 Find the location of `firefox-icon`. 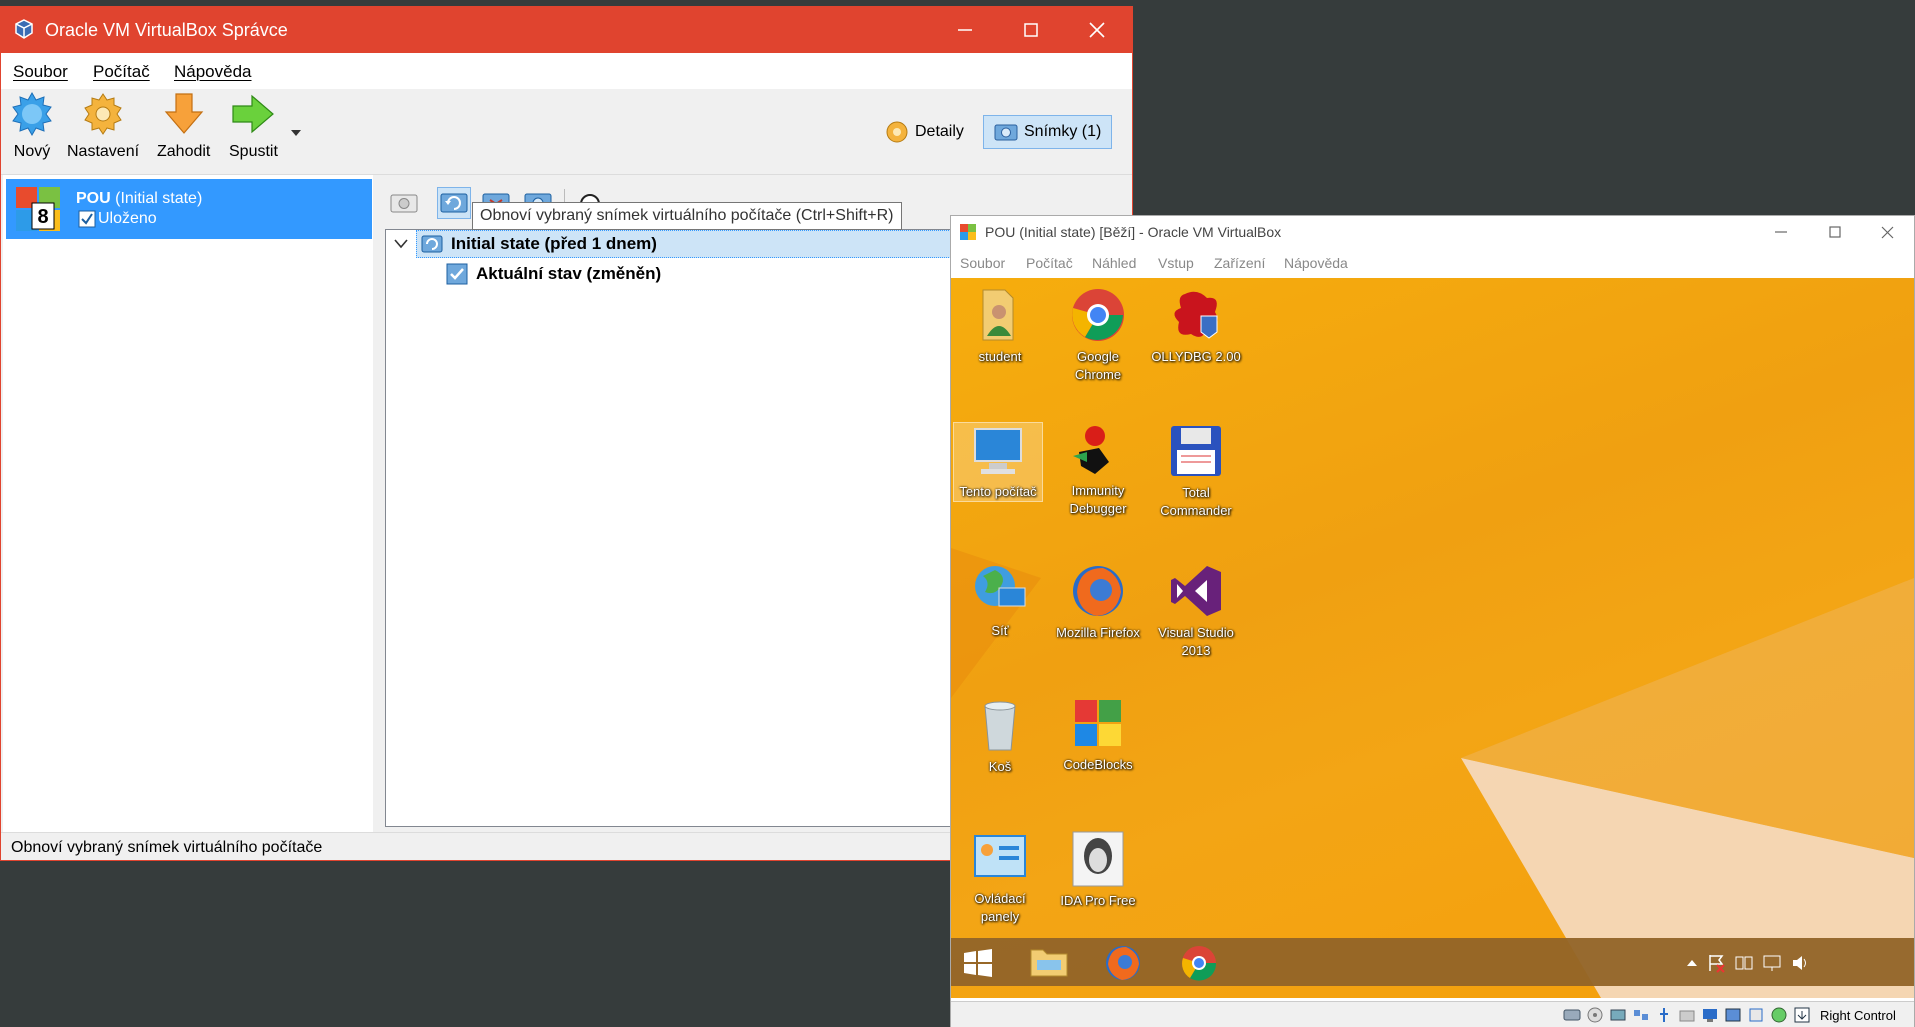

firefox-icon is located at coordinates (1098, 591).